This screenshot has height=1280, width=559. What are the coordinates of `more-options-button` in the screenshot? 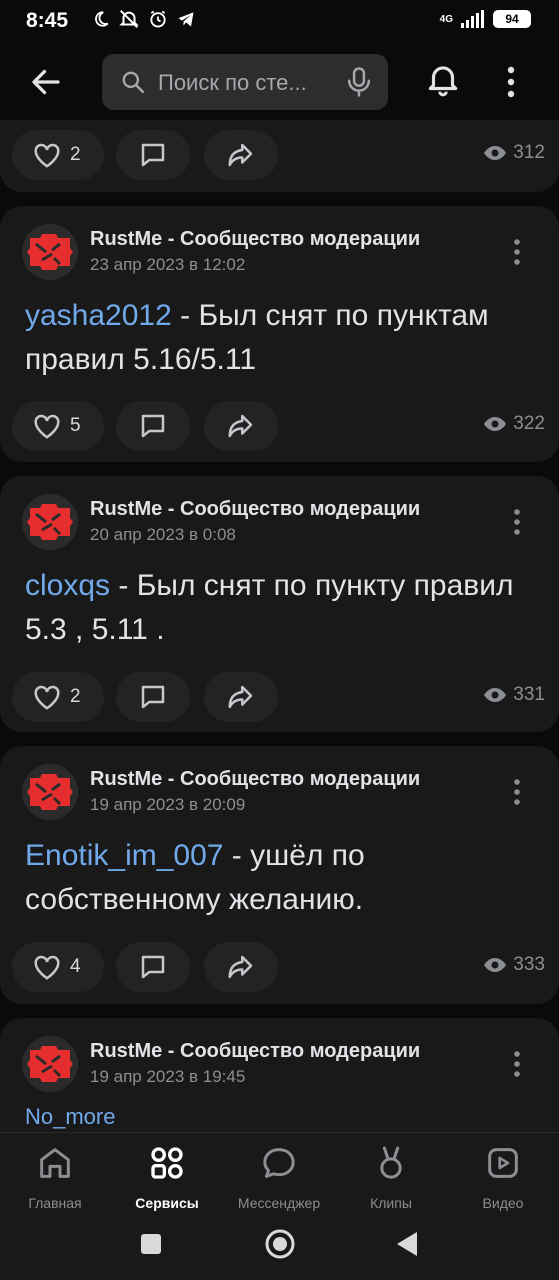 It's located at (511, 82).